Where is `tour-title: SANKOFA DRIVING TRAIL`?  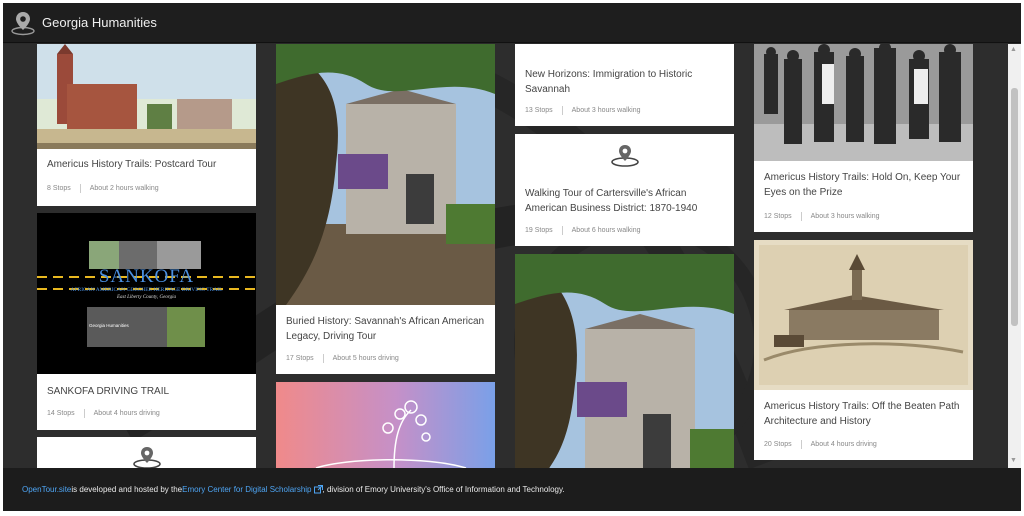
tour-title: SANKOFA DRIVING TRAIL is located at coordinates (108, 391).